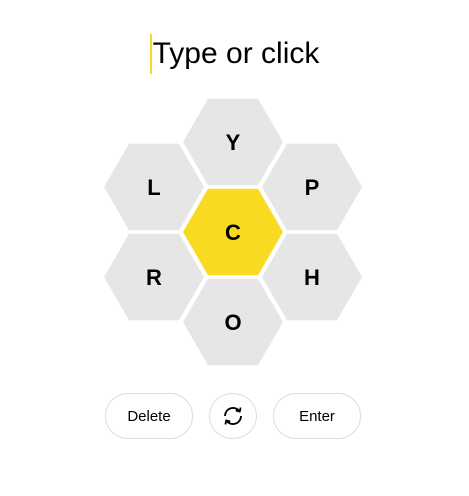 This screenshot has width=469, height=496. I want to click on hive-cell-center: C, so click(233, 232).